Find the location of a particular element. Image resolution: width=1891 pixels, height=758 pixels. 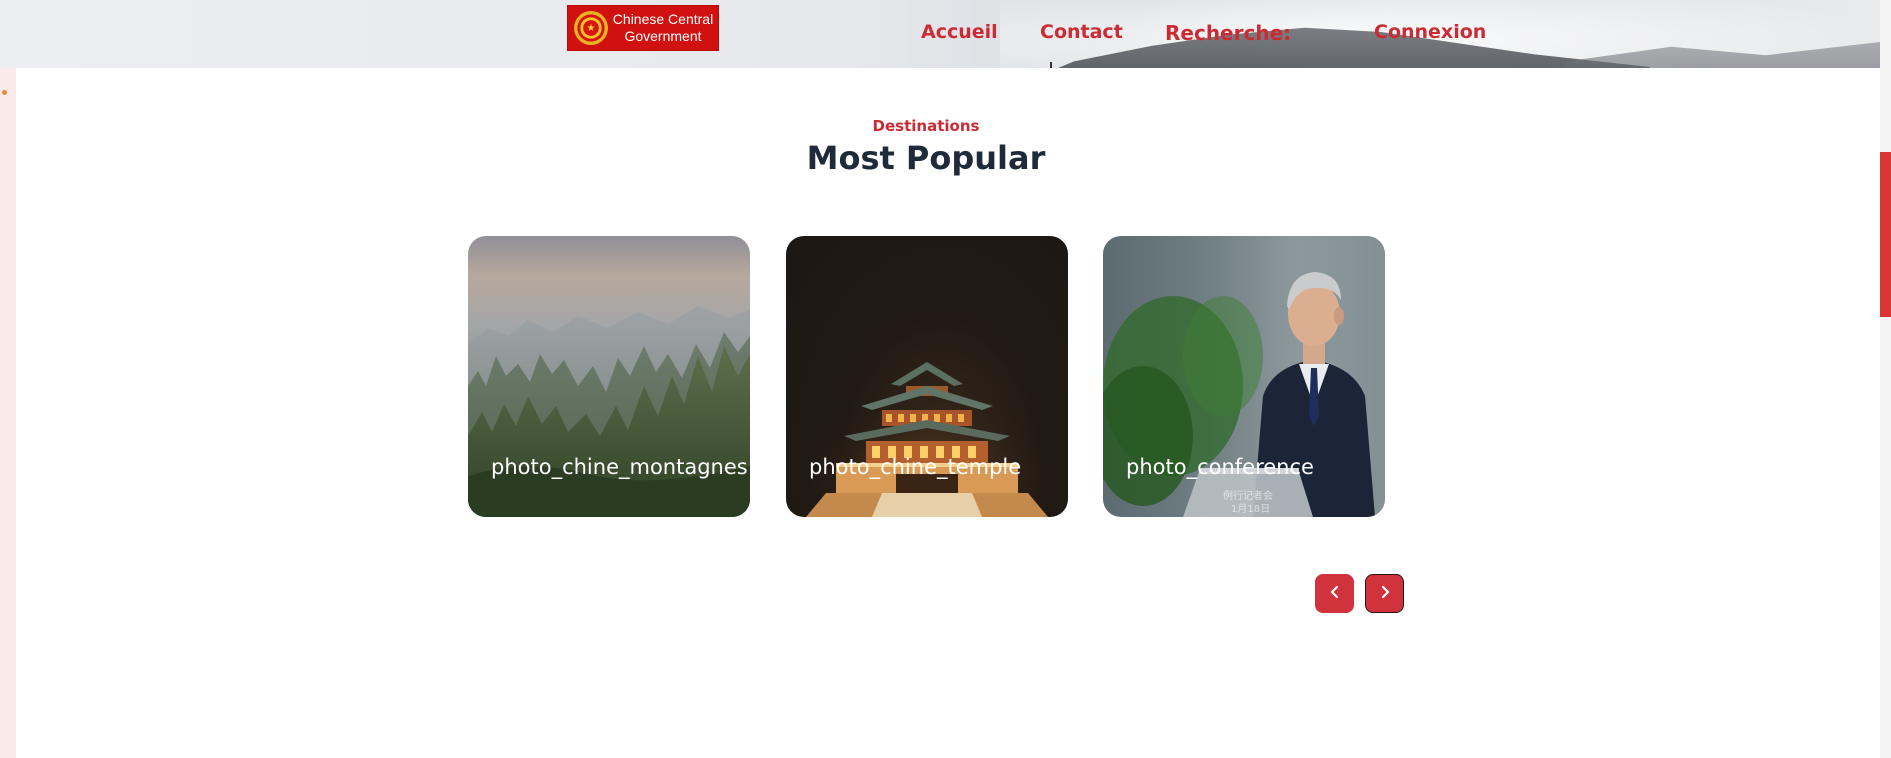

card-caption: photo_chine_montagnes is located at coordinates (619, 467).